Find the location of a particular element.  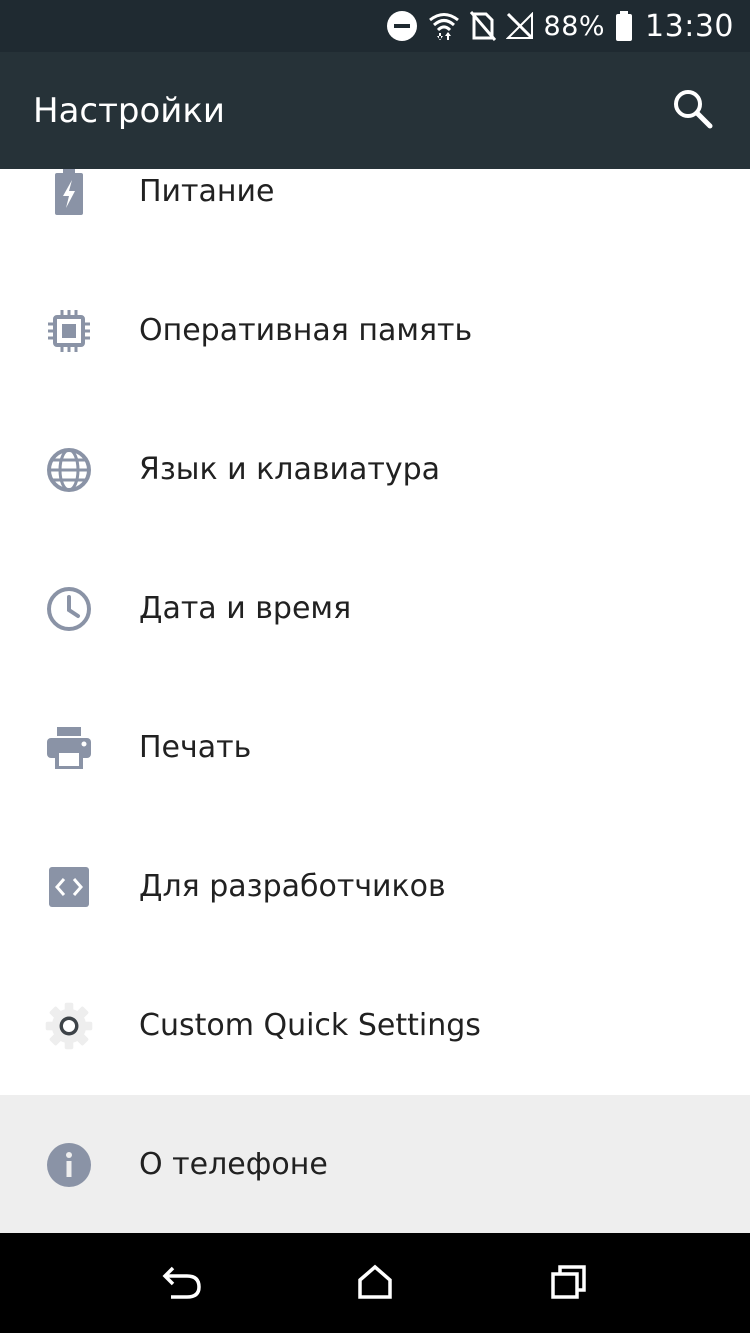

settings-item-label: О телефоне is located at coordinates (233, 1164).